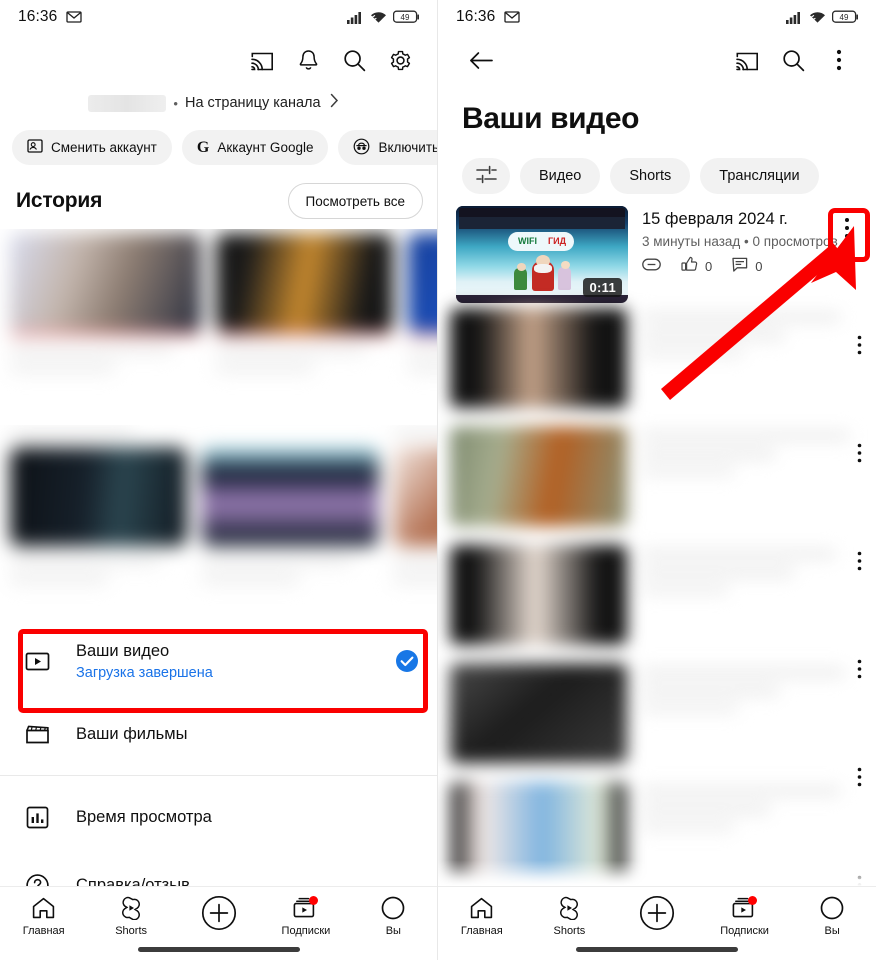  I want to click on nav-label: Shorts, so click(569, 931).